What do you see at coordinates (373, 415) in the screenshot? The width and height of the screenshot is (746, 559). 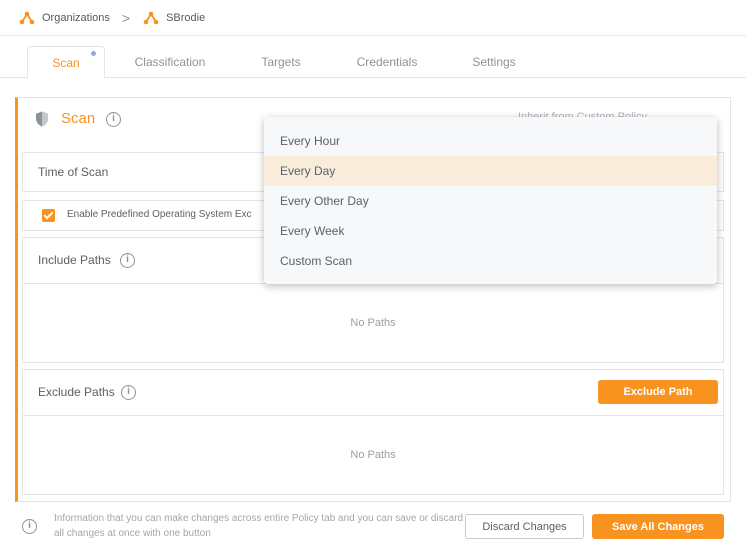 I see `divider` at bounding box center [373, 415].